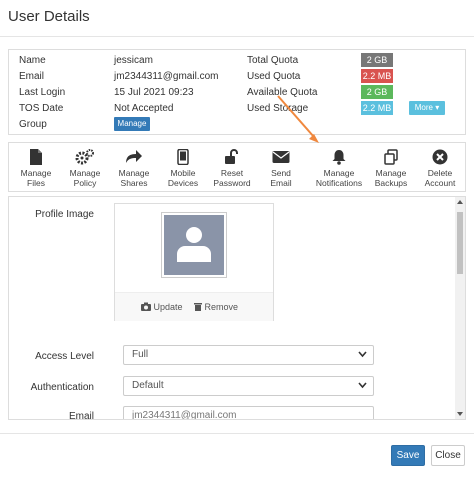 This screenshot has height=484, width=474. What do you see at coordinates (36, 157) in the screenshot?
I see `file-icon` at bounding box center [36, 157].